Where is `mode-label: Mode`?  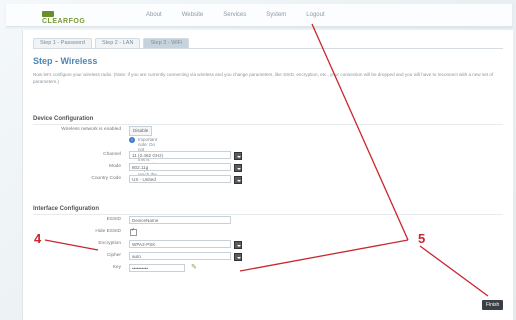 mode-label: Mode is located at coordinates (115, 166).